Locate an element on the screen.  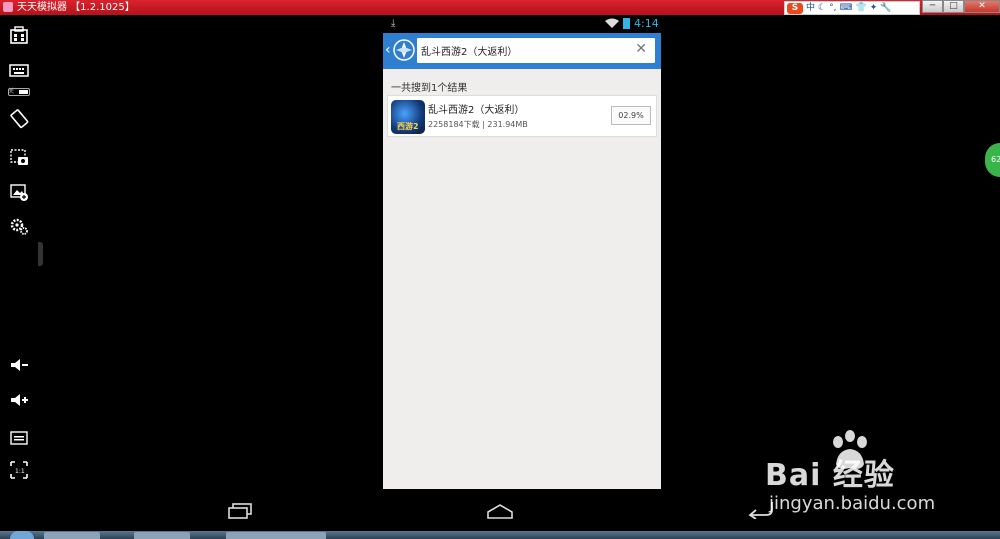
window-titlebar: 天天模拟器 【1.2.1025】 S 中 ☾ °, ⌨ 👕 ✦ 🔧 ─ □ ✕ is located at coordinates (500, 7).